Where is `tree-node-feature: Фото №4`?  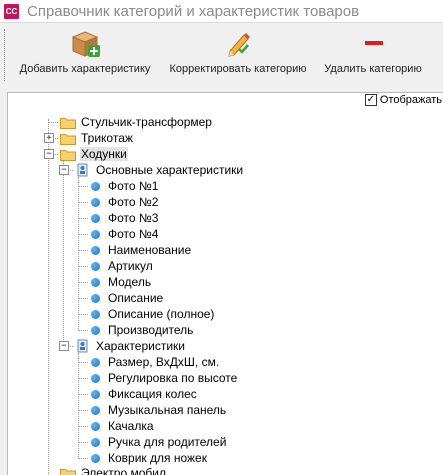
tree-node-feature: Фото №4 is located at coordinates (123, 234).